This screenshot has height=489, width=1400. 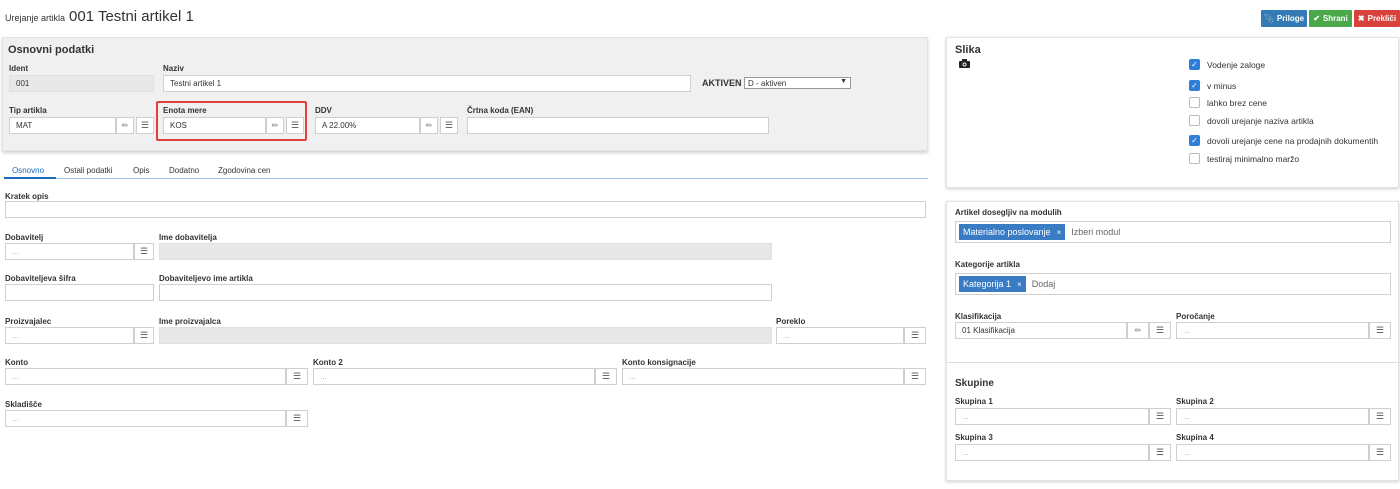 What do you see at coordinates (1380, 330) in the screenshot?
I see `reporting-list-button: ☰` at bounding box center [1380, 330].